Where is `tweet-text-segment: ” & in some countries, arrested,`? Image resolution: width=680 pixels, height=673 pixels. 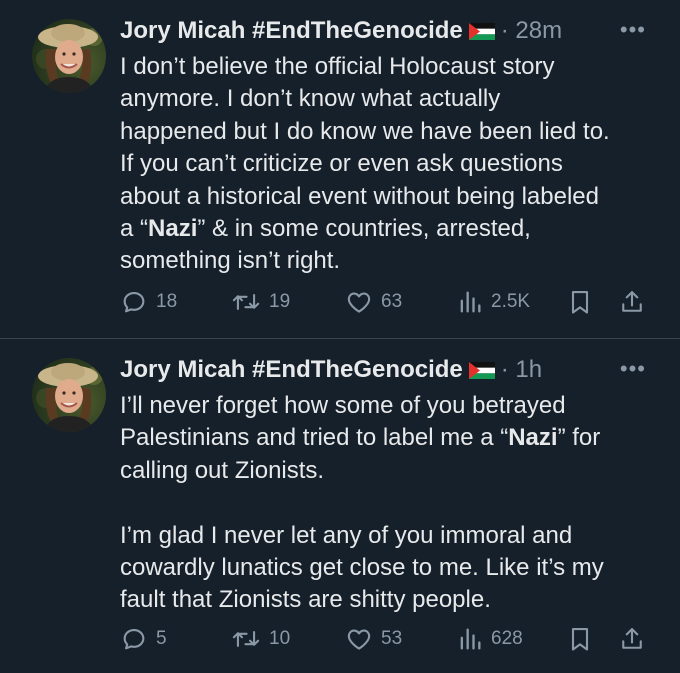
tweet-text-segment: ” & in some countries, arrested, is located at coordinates (364, 229).